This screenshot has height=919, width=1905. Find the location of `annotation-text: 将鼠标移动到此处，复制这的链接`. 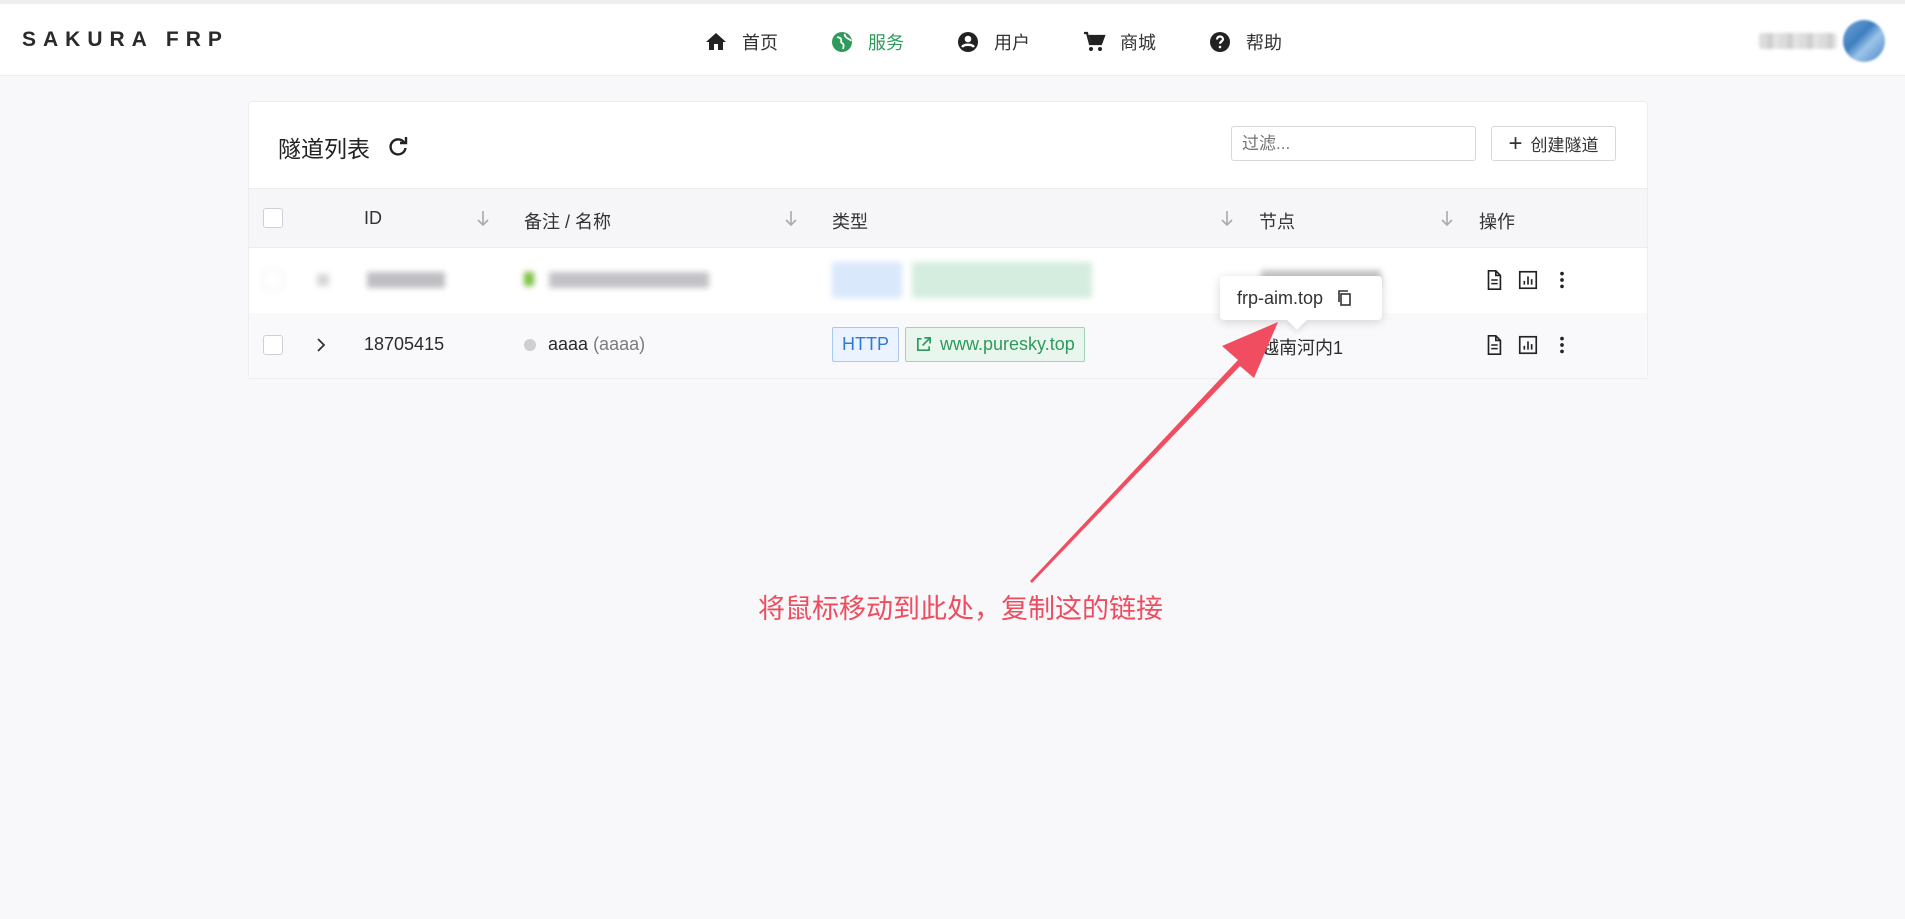

annotation-text: 将鼠标移动到此处，复制这的链接 is located at coordinates (960, 609).